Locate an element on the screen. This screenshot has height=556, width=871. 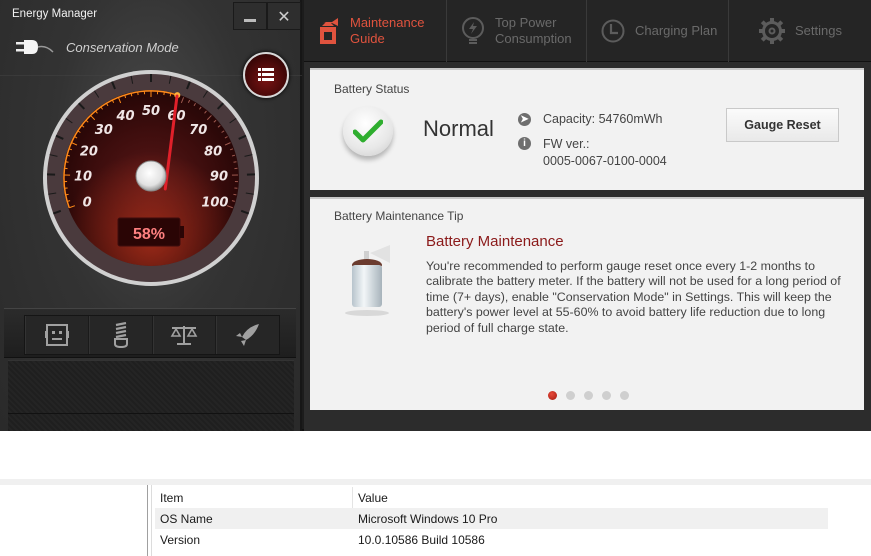
spray-can-illustration is located at coordinates (367, 280).